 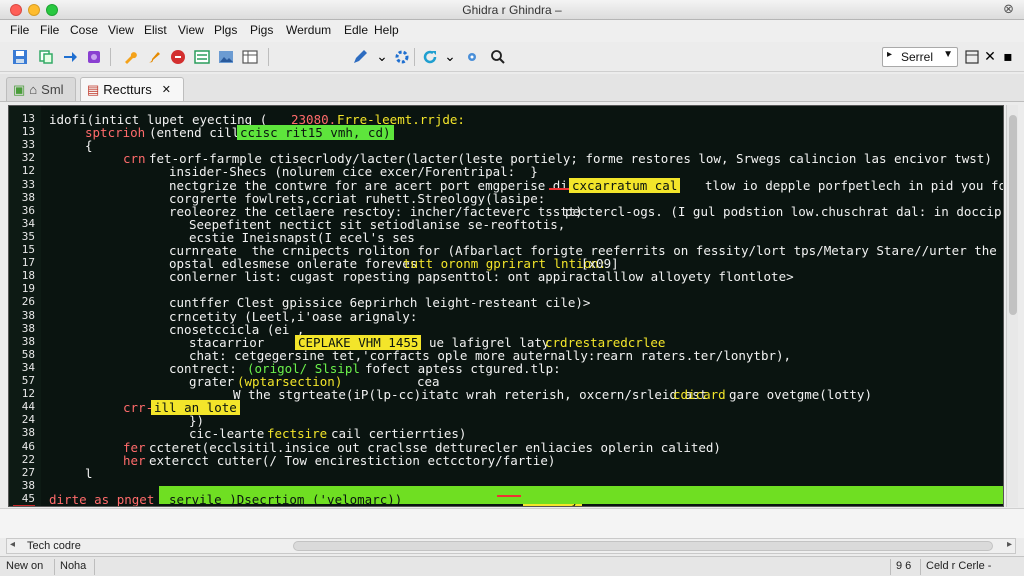 I want to click on menu-cose: Cose, so click(x=84, y=30).